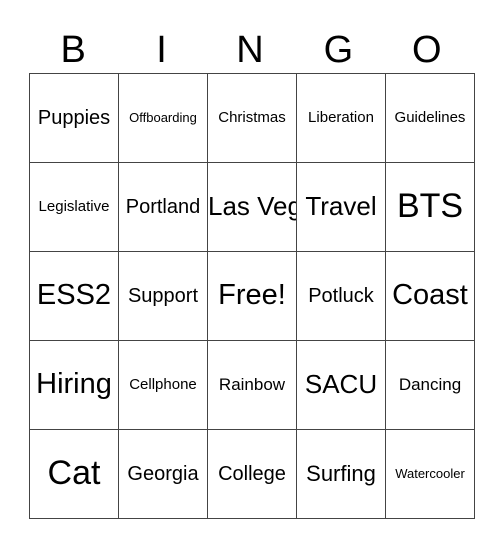 This screenshot has width=500, height=544. I want to click on bingo-cell: College, so click(252, 474).